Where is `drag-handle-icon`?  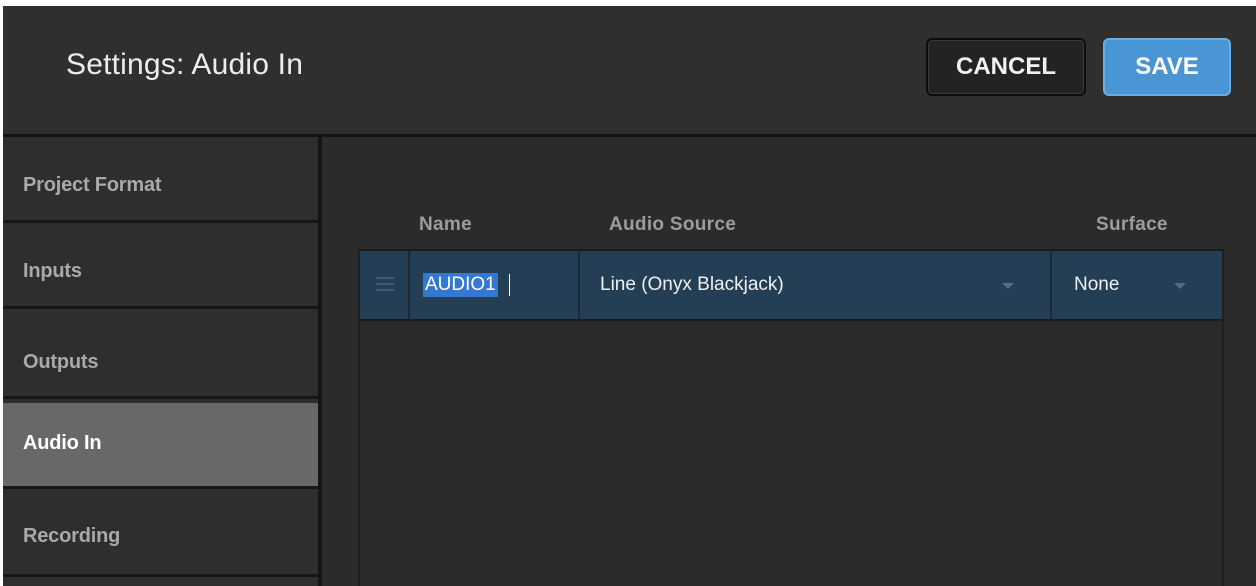
drag-handle-icon is located at coordinates (385, 284).